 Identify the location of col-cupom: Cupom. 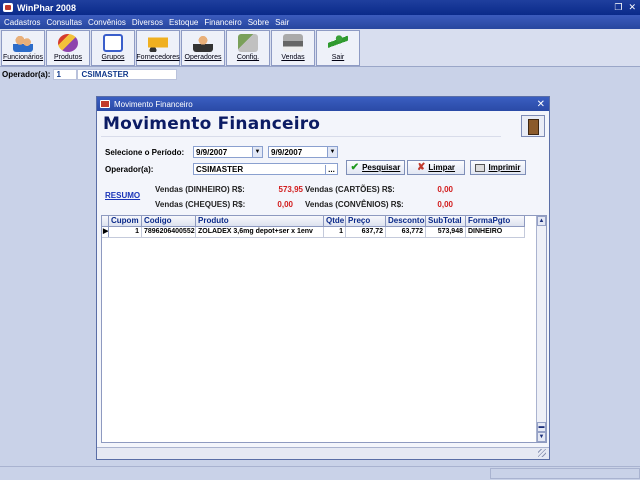
(125, 221).